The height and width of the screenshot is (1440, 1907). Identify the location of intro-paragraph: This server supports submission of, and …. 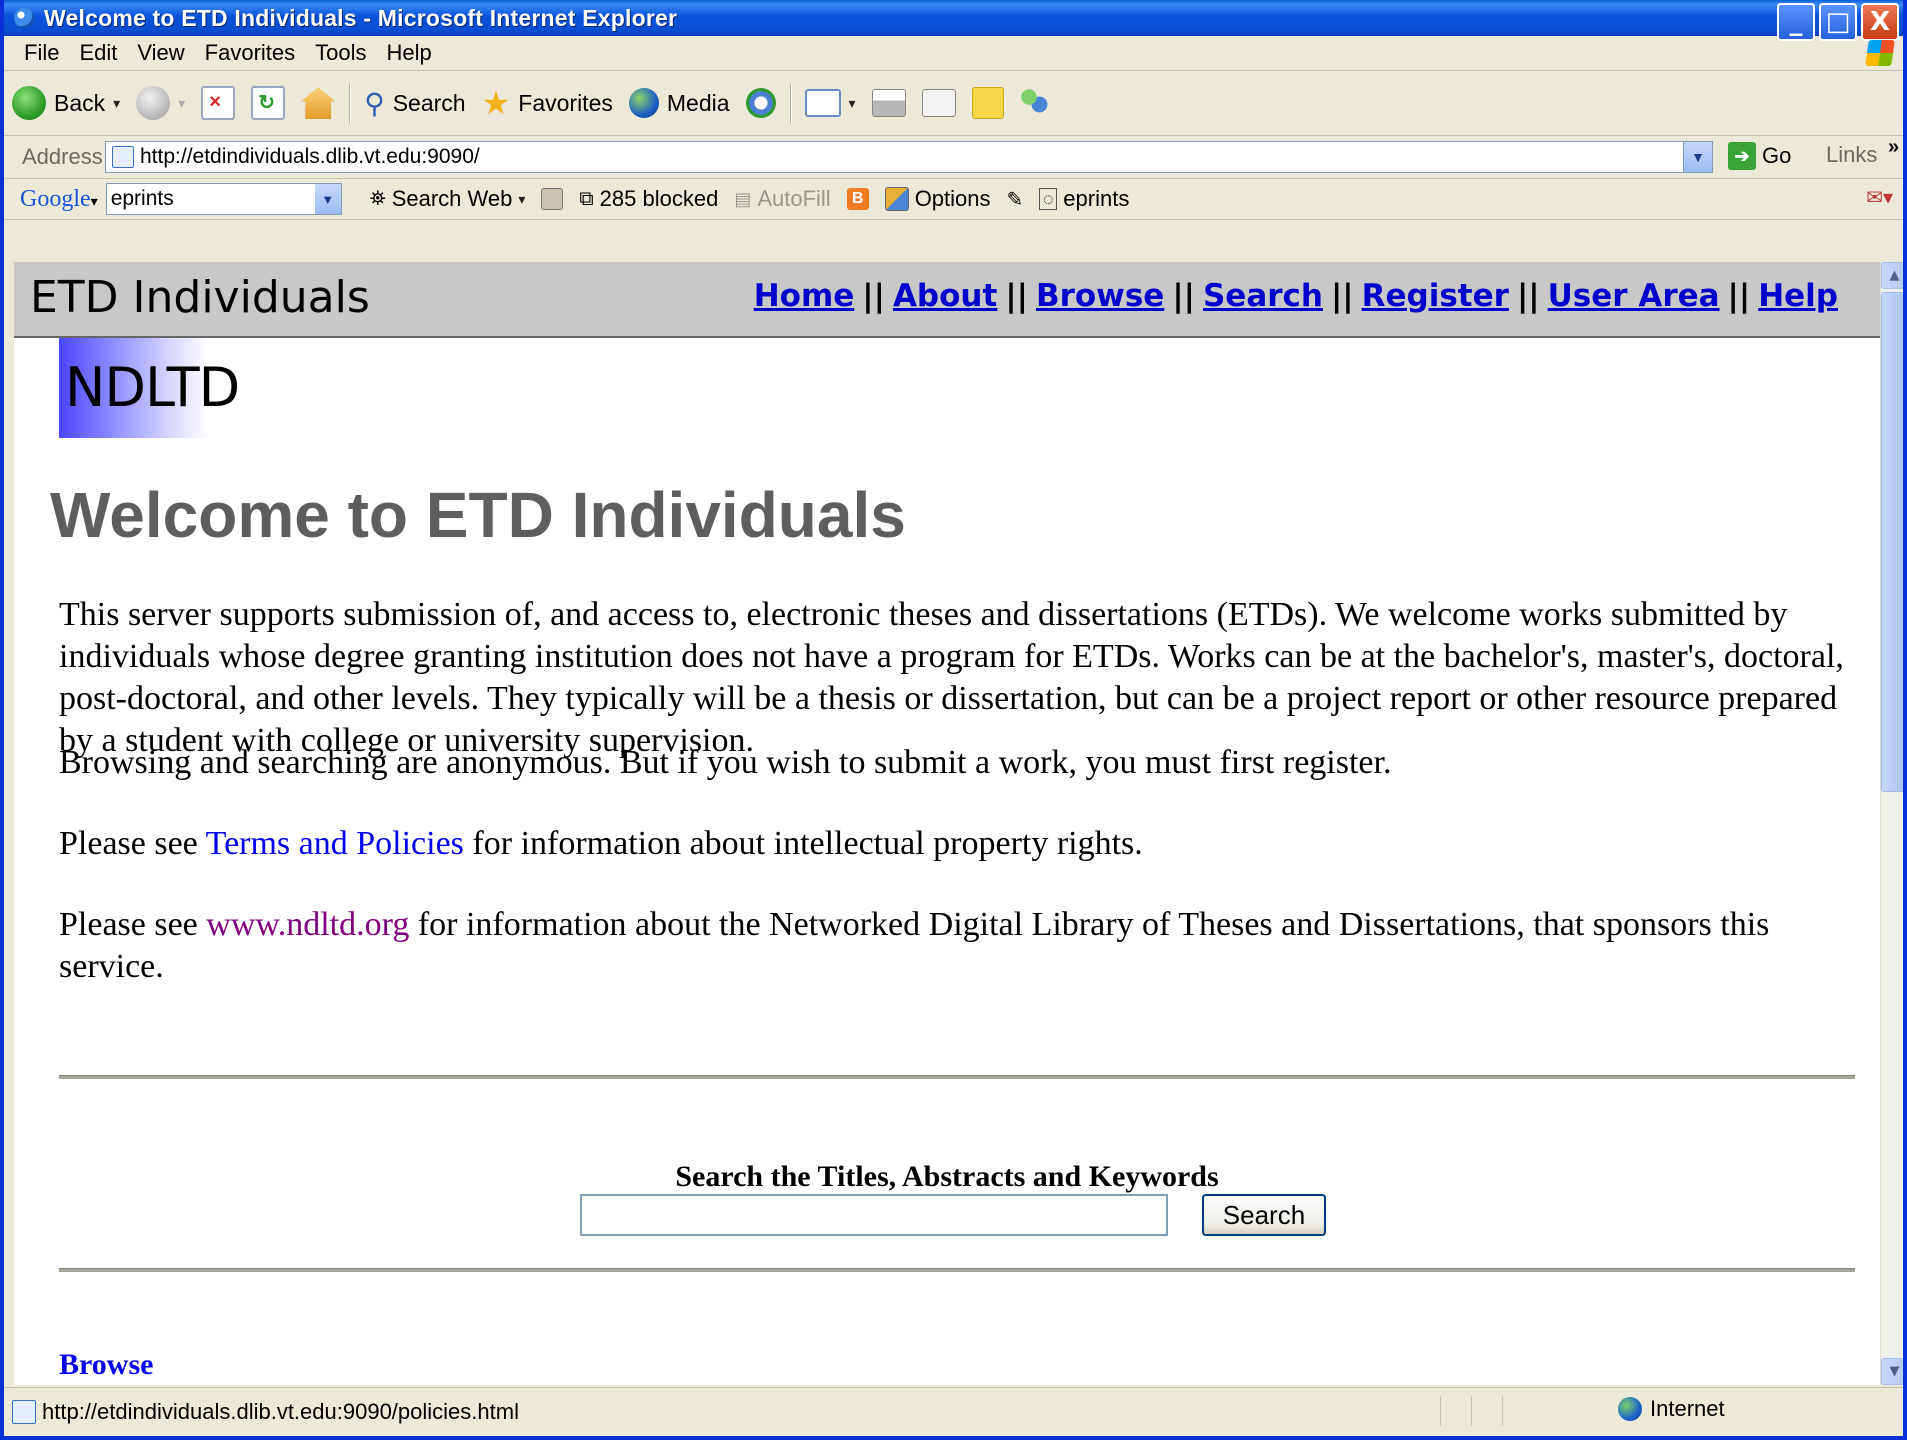
(951, 677).